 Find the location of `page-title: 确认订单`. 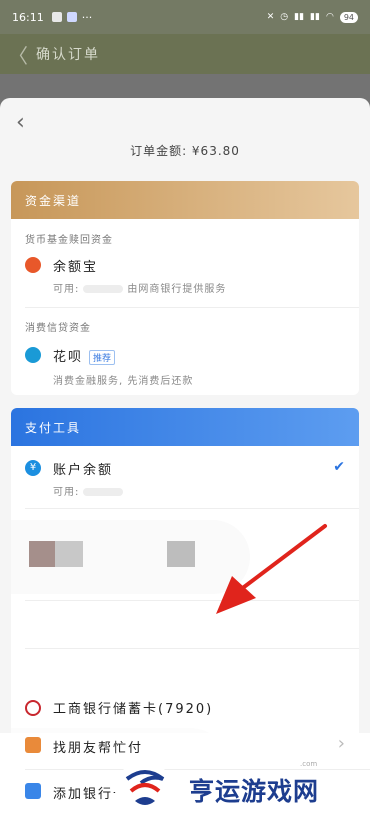

page-title: 确认订单 is located at coordinates (68, 55).